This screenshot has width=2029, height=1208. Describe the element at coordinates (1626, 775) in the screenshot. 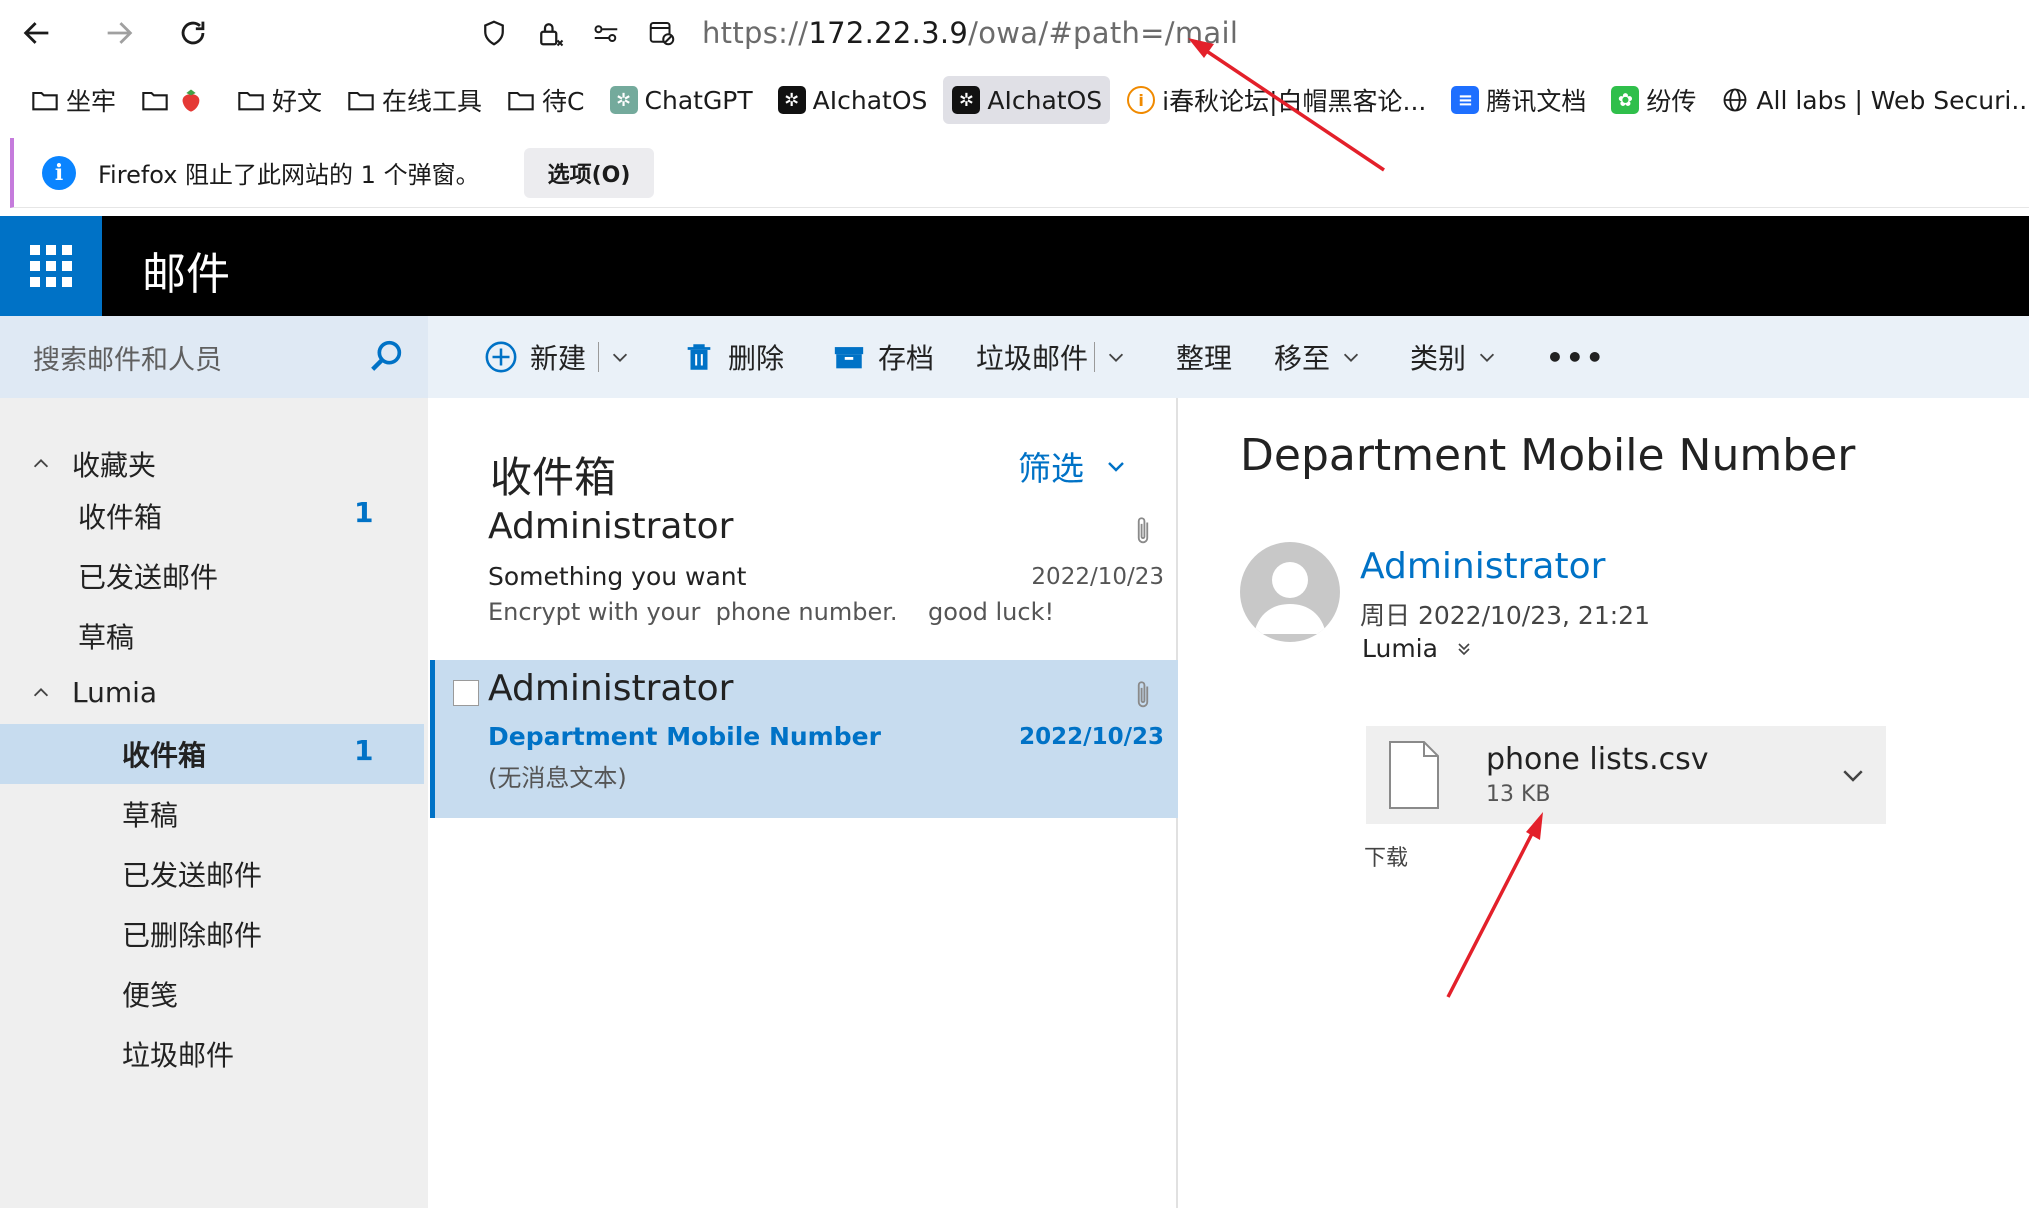

I see `attachment-card: phone lists.csv 13 KB` at that location.